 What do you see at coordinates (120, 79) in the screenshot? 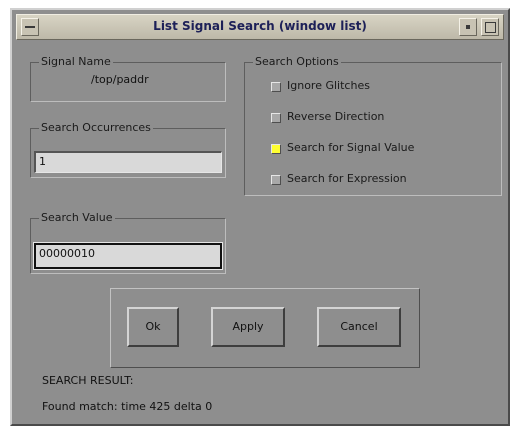
I see `signal-name-value: /top/paddr` at bounding box center [120, 79].